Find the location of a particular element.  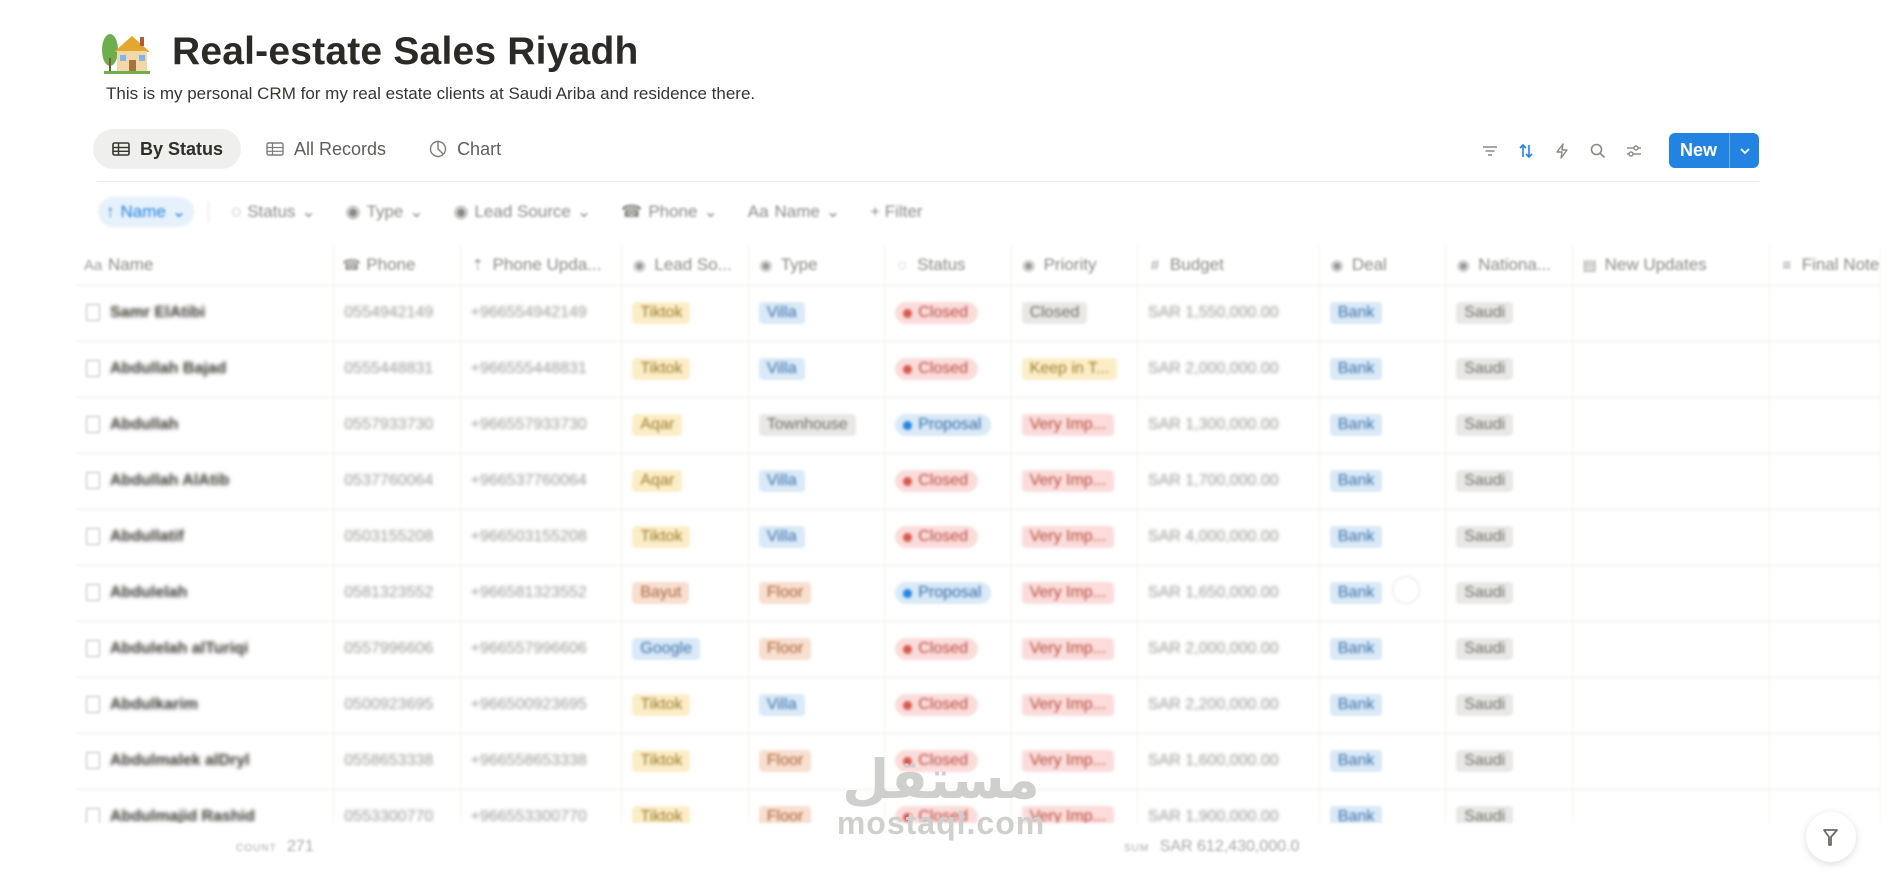

open-row-button is located at coordinates (1406, 590).